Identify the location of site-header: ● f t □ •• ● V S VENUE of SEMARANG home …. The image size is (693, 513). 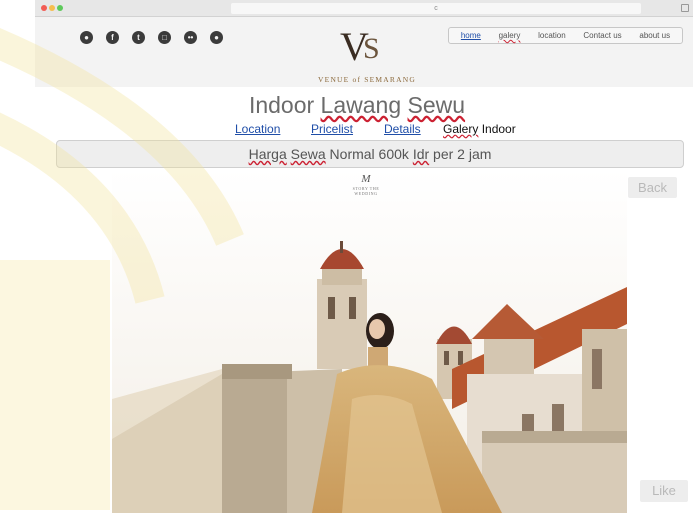
(364, 52).